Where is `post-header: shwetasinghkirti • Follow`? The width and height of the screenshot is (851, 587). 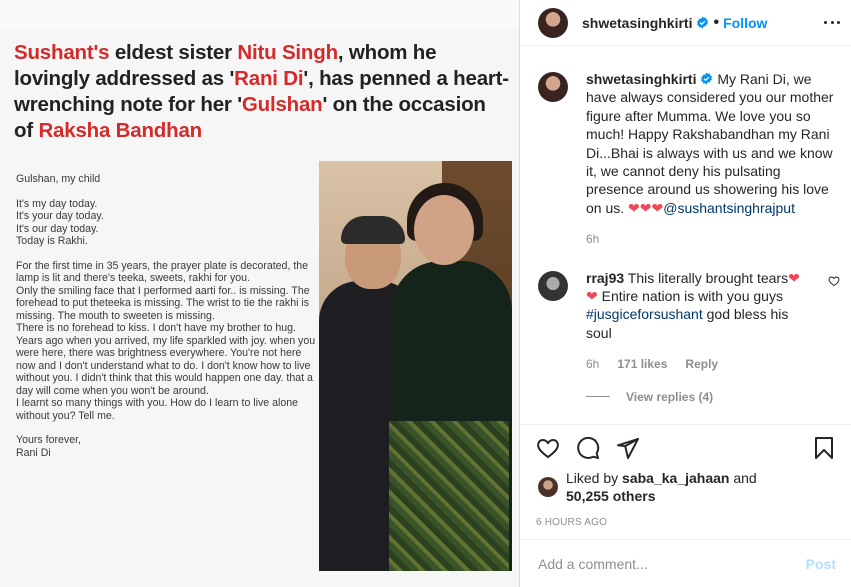 post-header: shwetasinghkirti • Follow is located at coordinates (685, 23).